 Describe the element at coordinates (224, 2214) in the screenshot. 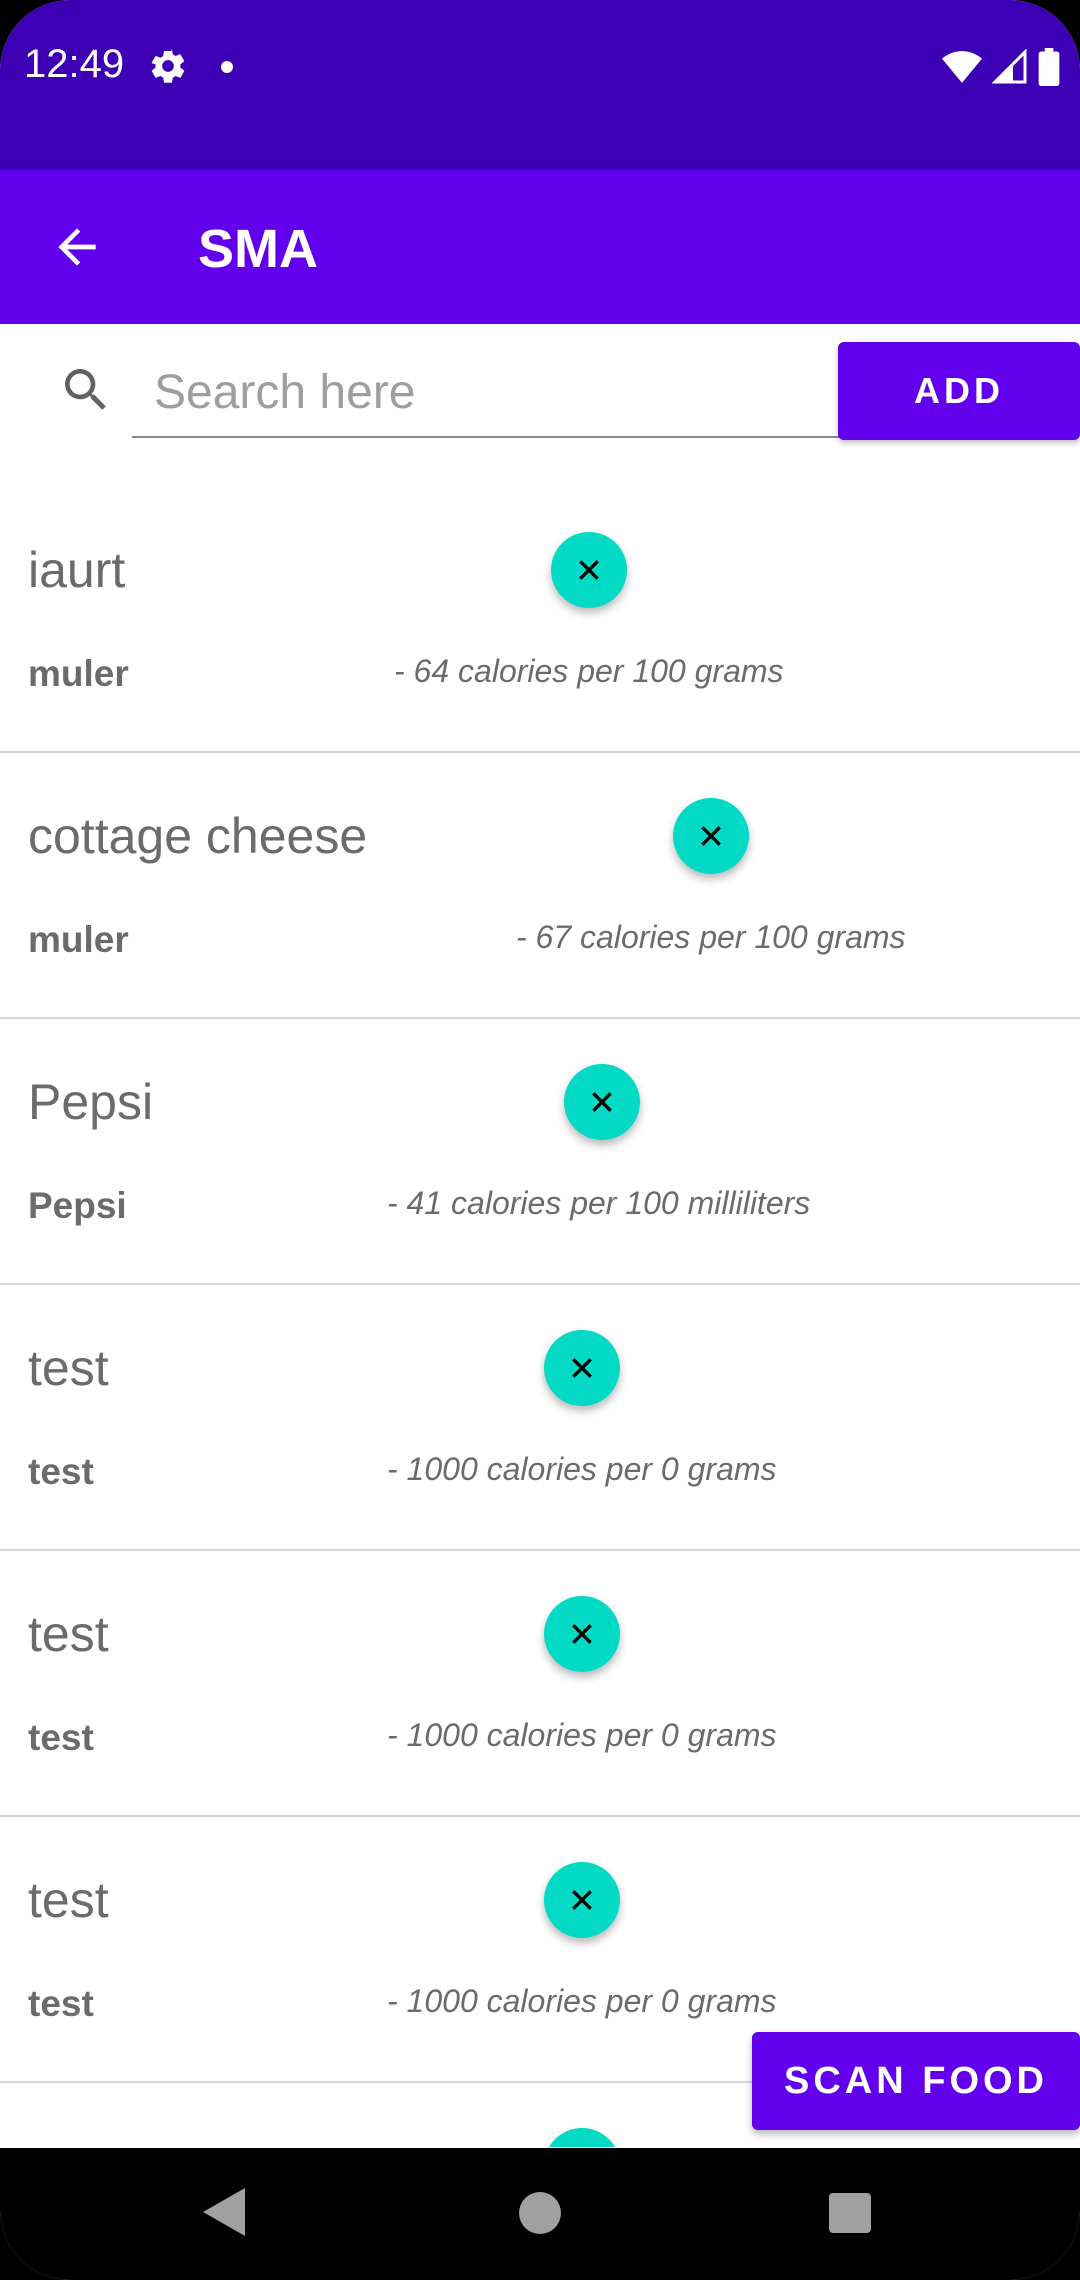

I see `nav-back-icon` at that location.